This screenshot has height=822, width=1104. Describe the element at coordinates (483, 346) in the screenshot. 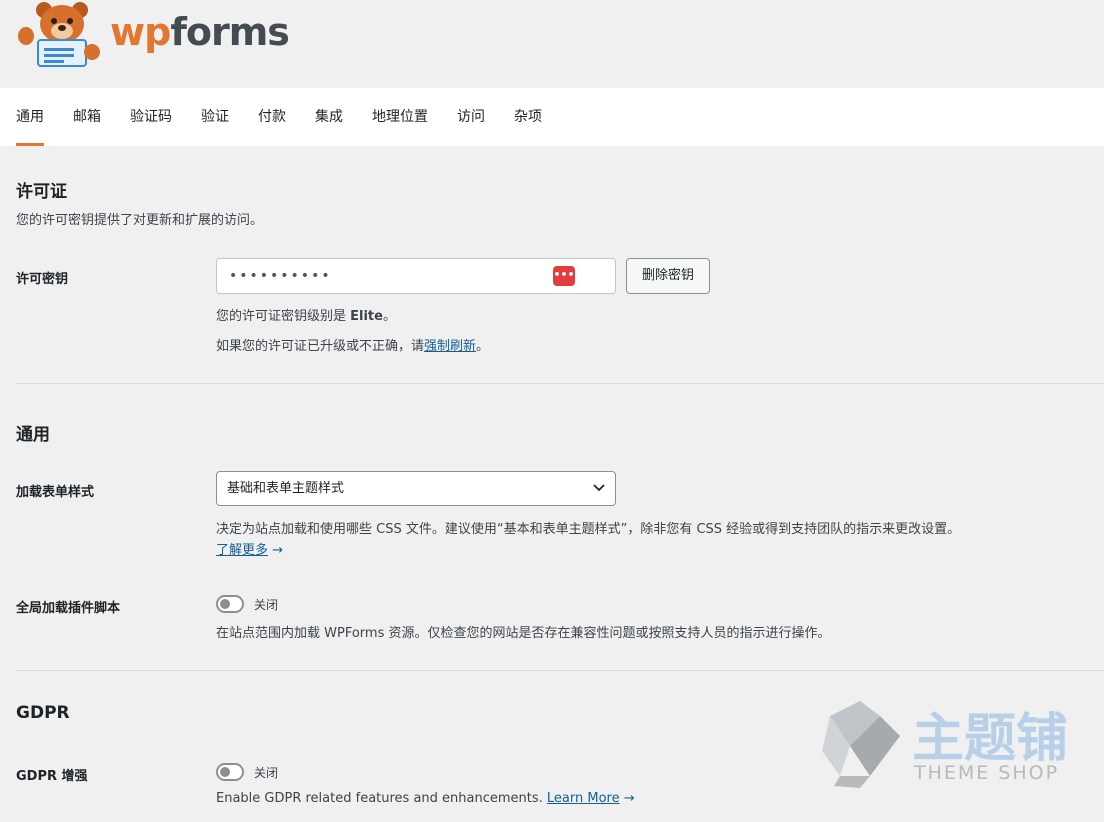

I see `refresh-suffix: 。` at that location.